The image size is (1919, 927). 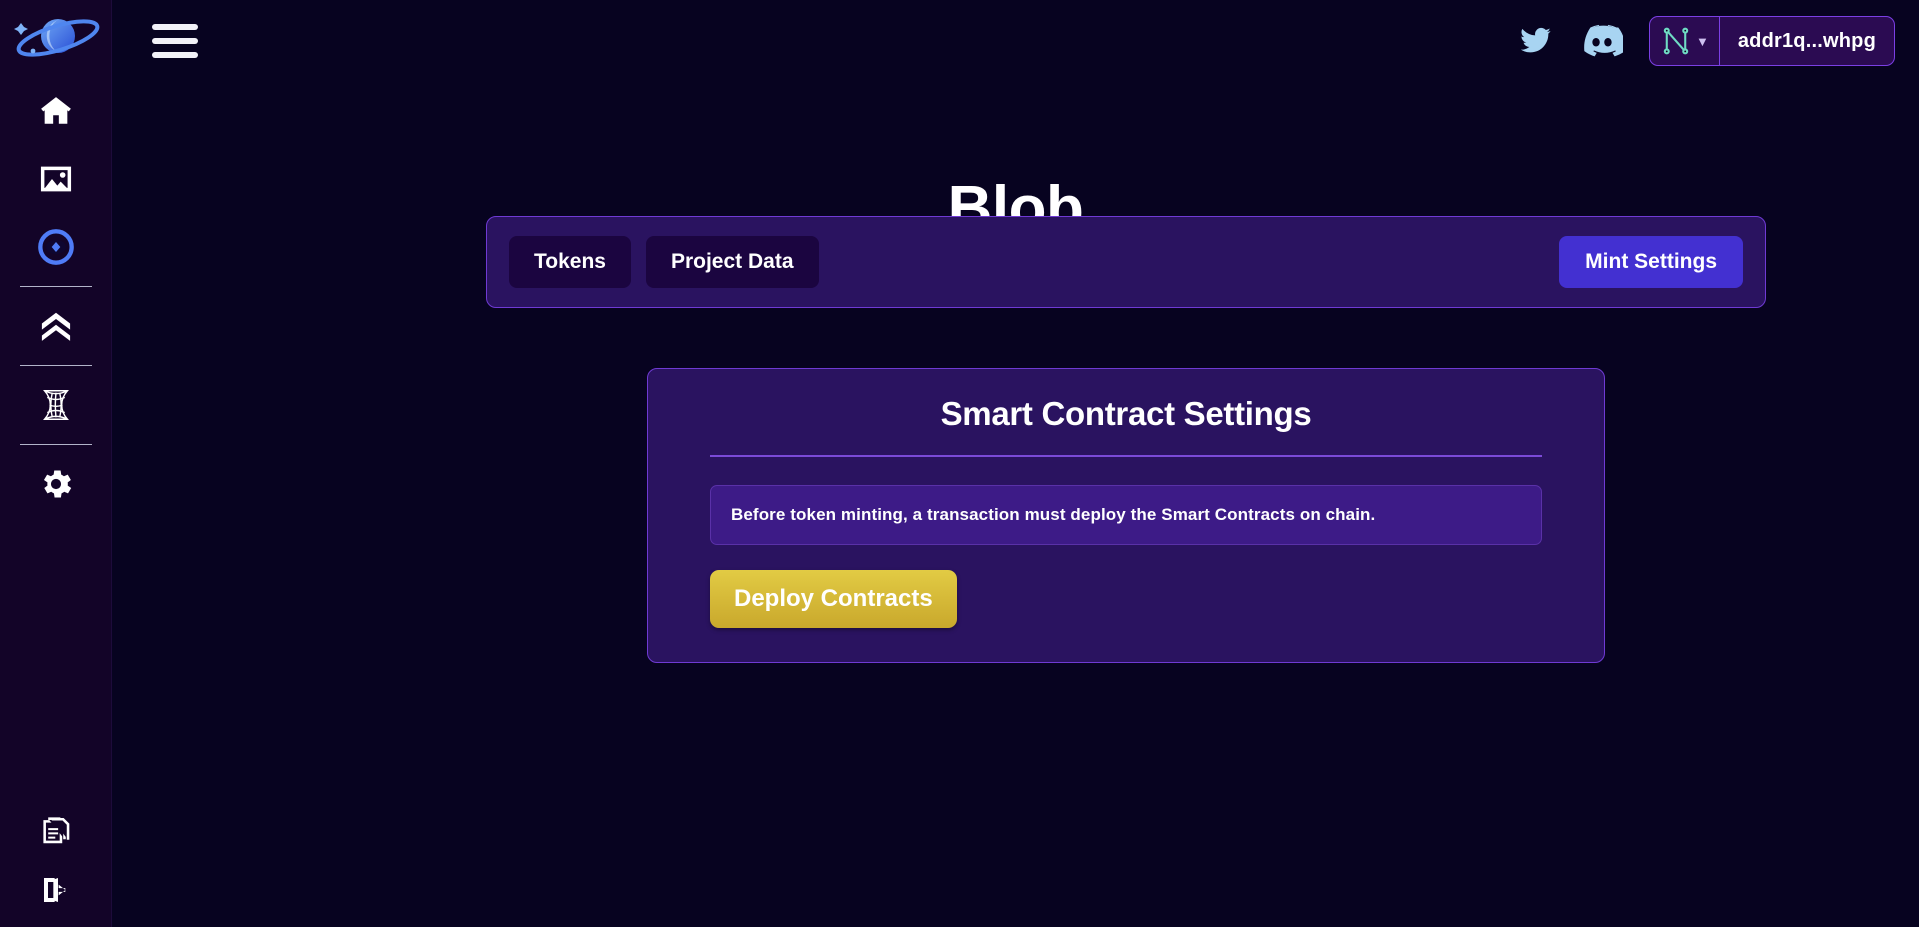 I want to click on topbar-actions: ▼ addr1q...whpg, so click(x=1705, y=41).